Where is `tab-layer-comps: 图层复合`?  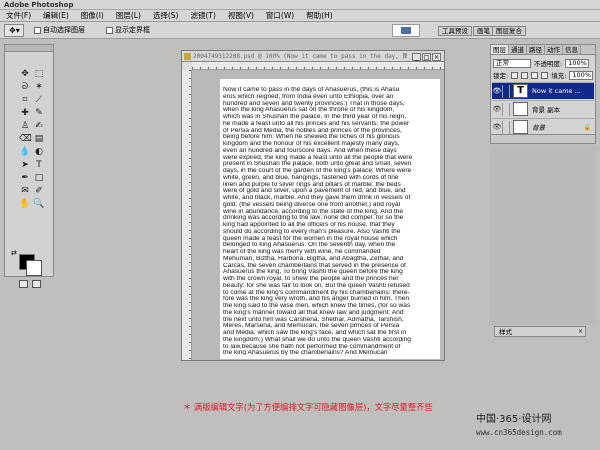
tab-layer-comps: 图层复合 is located at coordinates (509, 31).